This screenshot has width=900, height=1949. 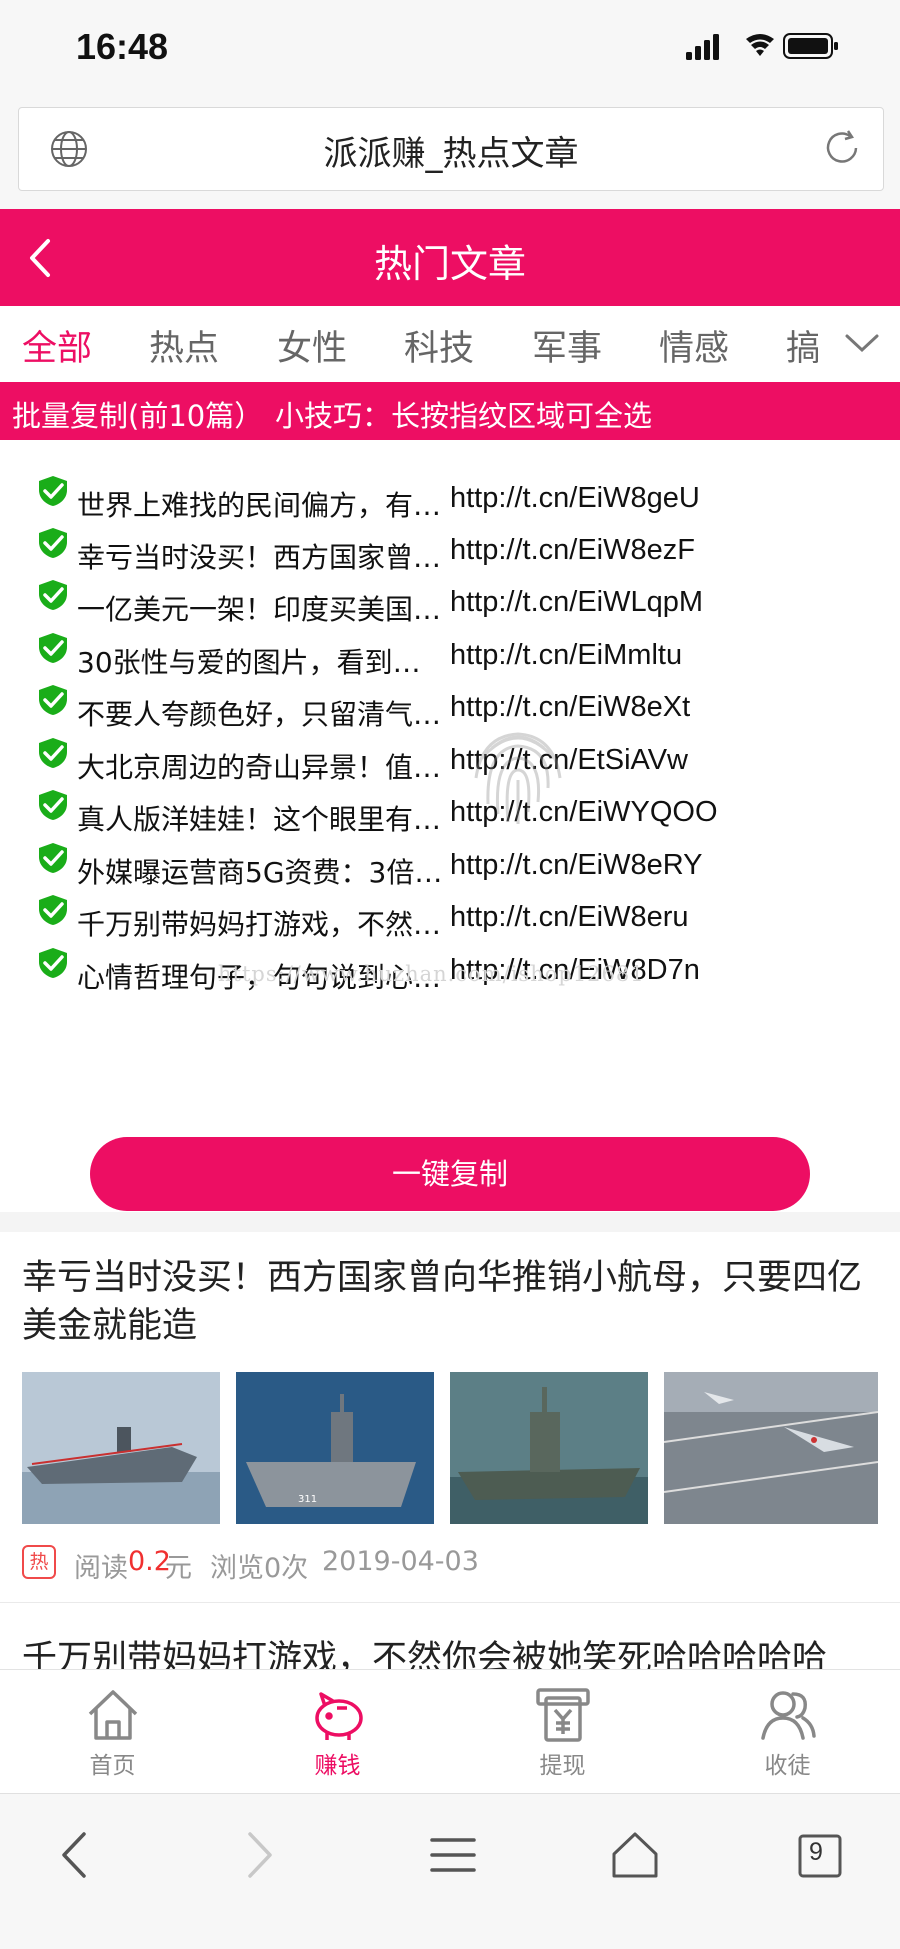 What do you see at coordinates (576, 865) in the screenshot?
I see `list-item-url: http://t.cn/EiW8eRY` at bounding box center [576, 865].